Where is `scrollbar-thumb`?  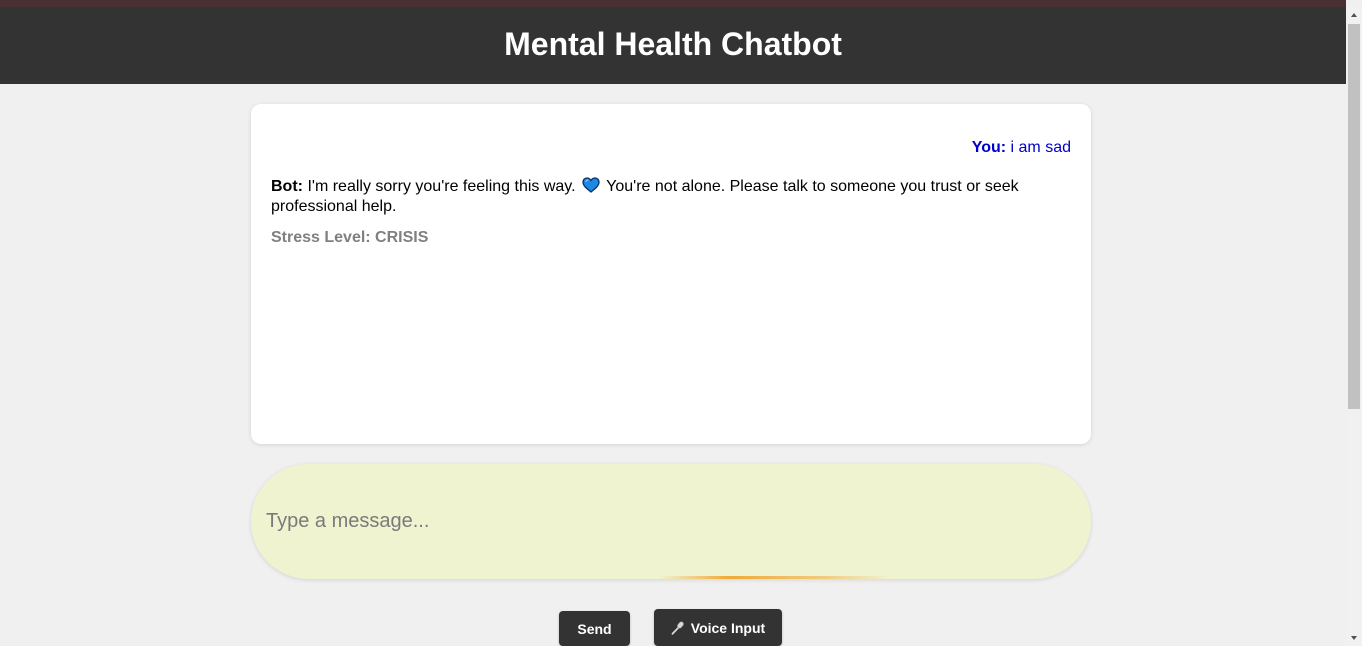 scrollbar-thumb is located at coordinates (1354, 216).